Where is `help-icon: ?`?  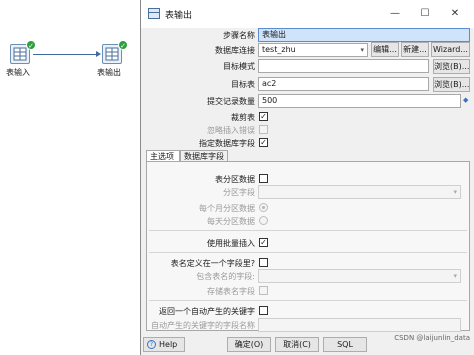
help-icon: ? is located at coordinates (151, 344).